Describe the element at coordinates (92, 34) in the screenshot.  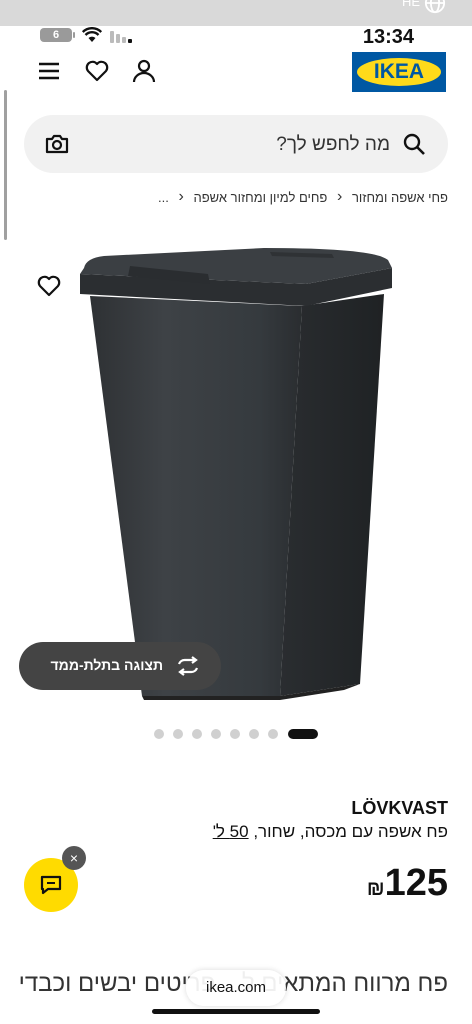
I see `wifi-icon` at that location.